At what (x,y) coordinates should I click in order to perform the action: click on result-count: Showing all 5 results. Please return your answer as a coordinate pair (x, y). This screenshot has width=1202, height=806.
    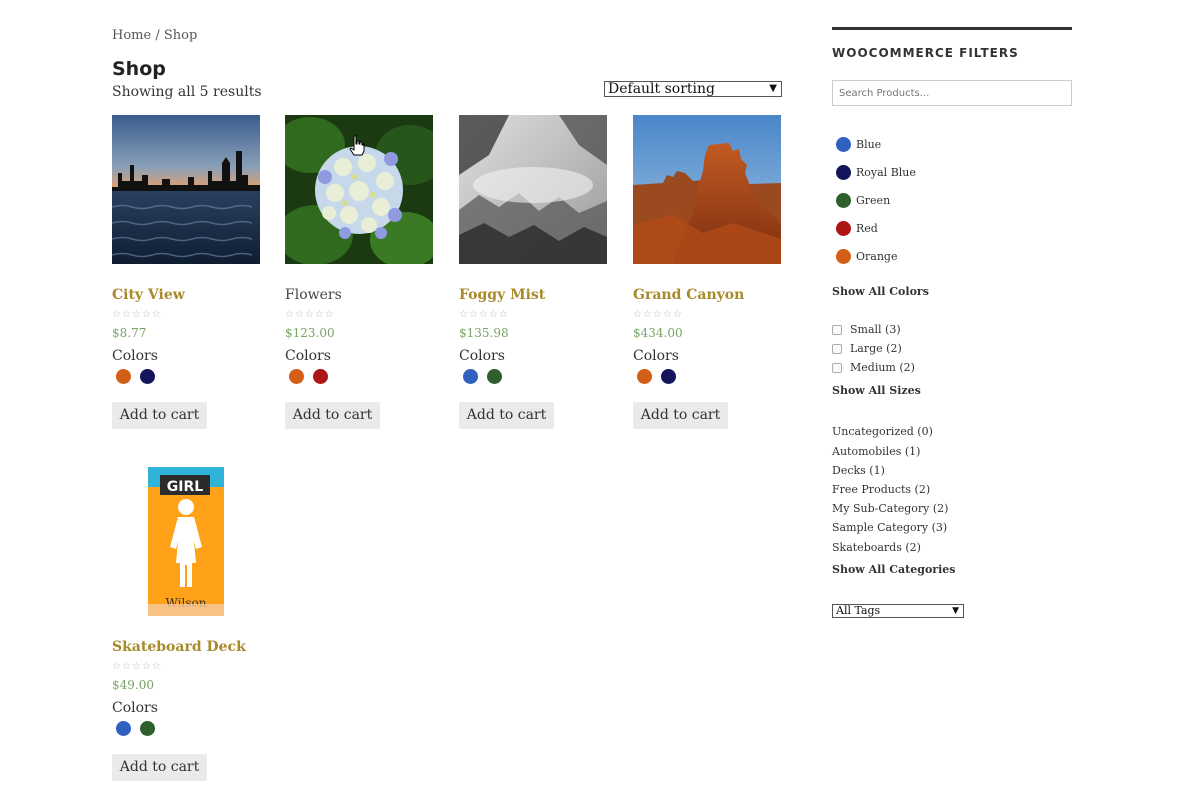
    Looking at the image, I should click on (187, 92).